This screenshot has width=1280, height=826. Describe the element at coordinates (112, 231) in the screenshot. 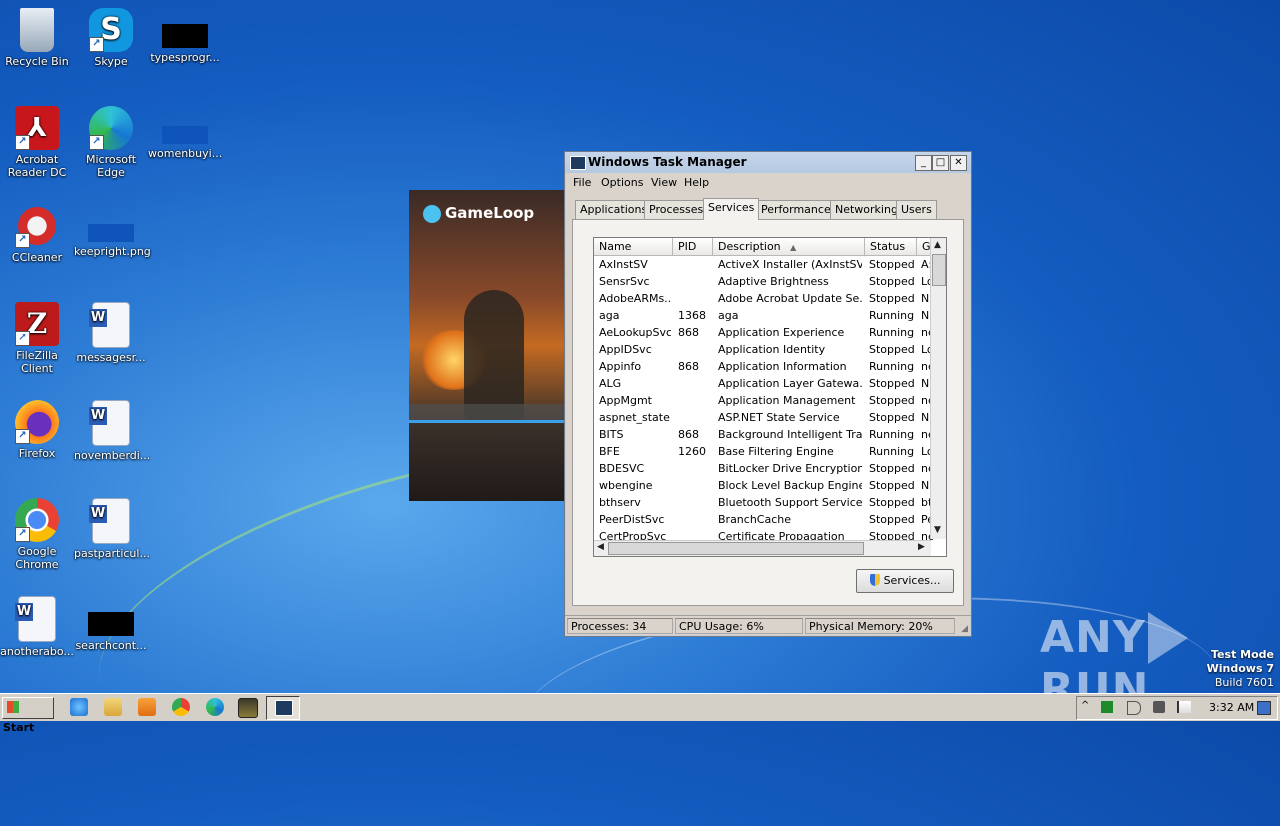

I see `desktop-icon: keepright.png` at that location.